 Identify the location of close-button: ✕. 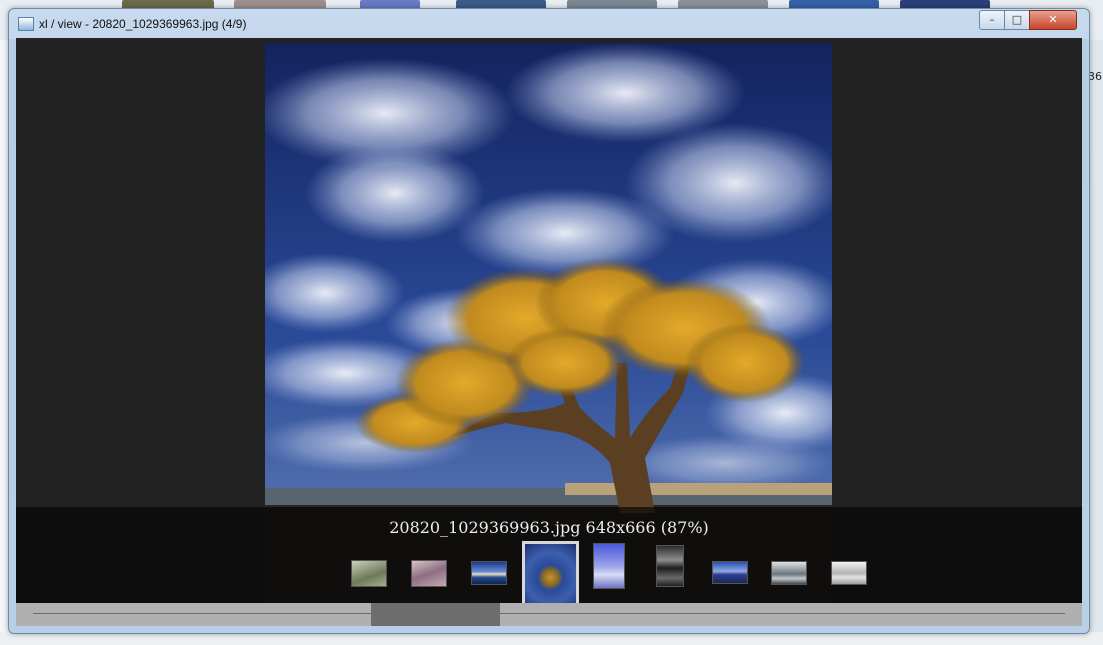
(1053, 20).